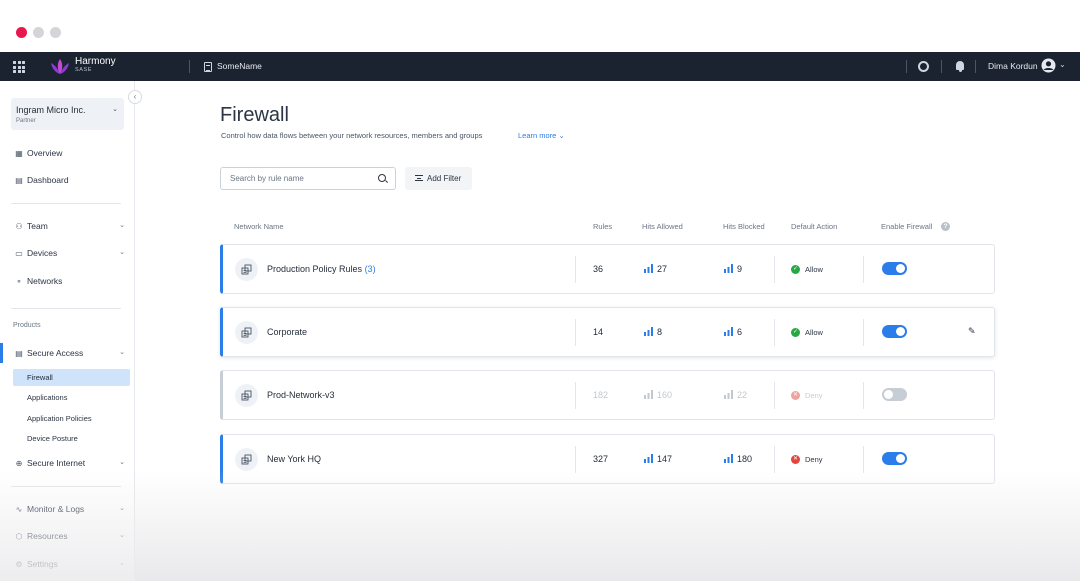 The width and height of the screenshot is (1080, 581). I want to click on window-maximize-button, so click(55, 32).